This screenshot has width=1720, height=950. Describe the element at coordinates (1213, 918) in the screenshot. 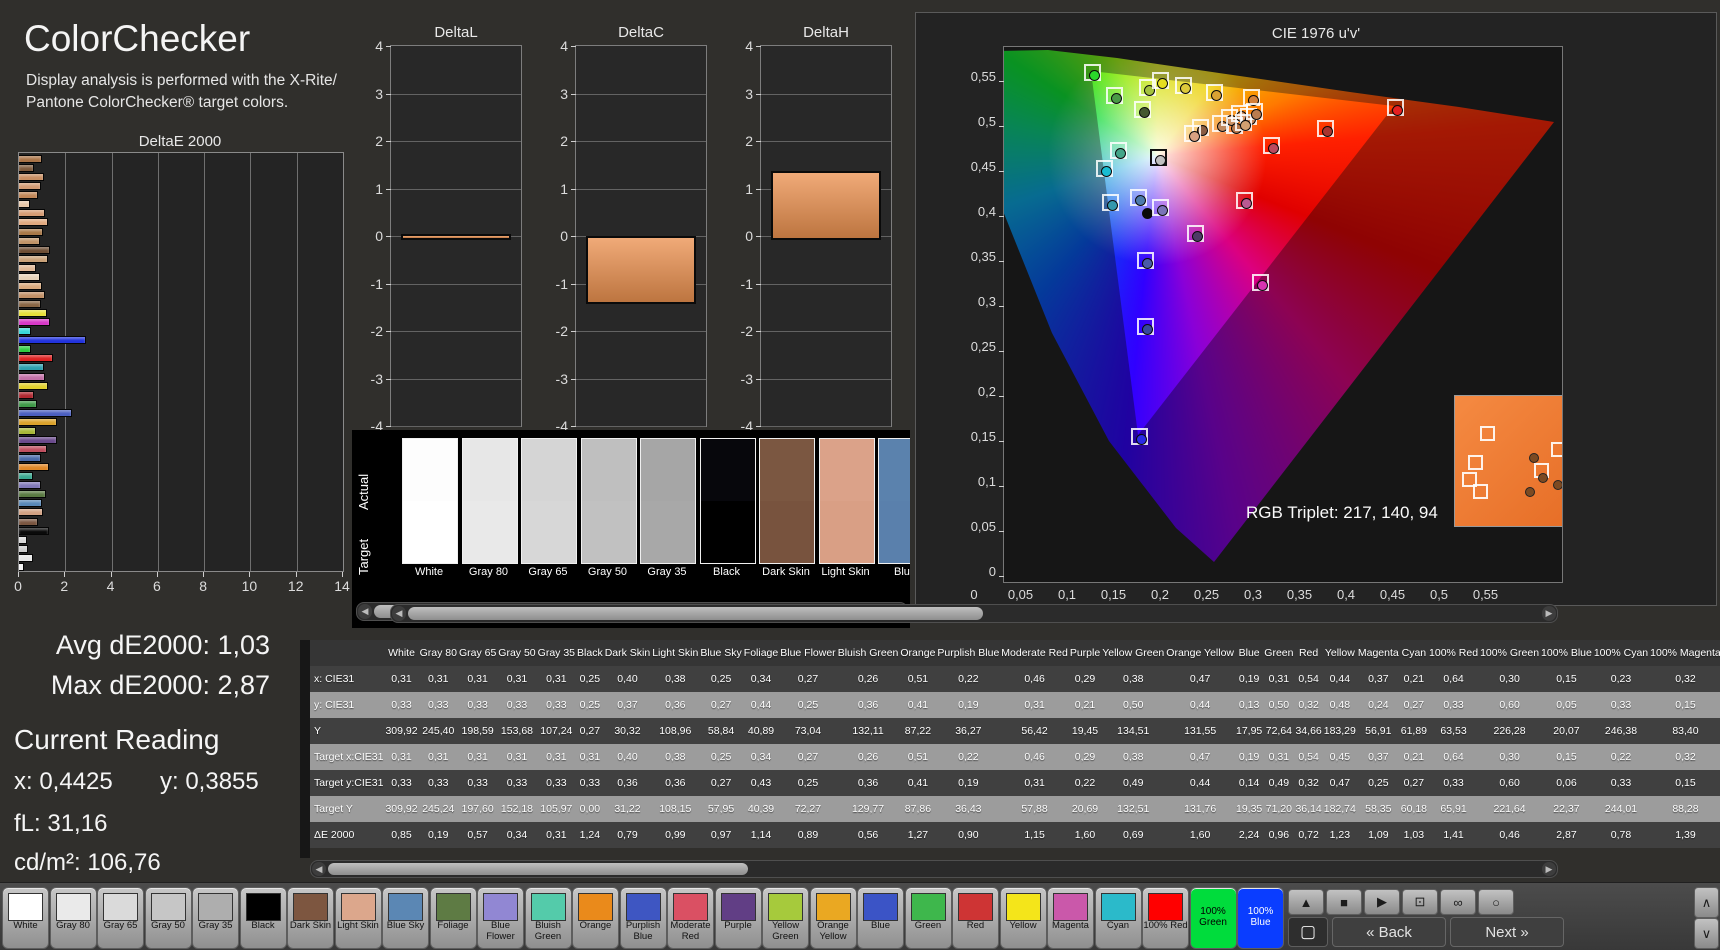

I see `patch-button-100-green: 100% Green` at that location.